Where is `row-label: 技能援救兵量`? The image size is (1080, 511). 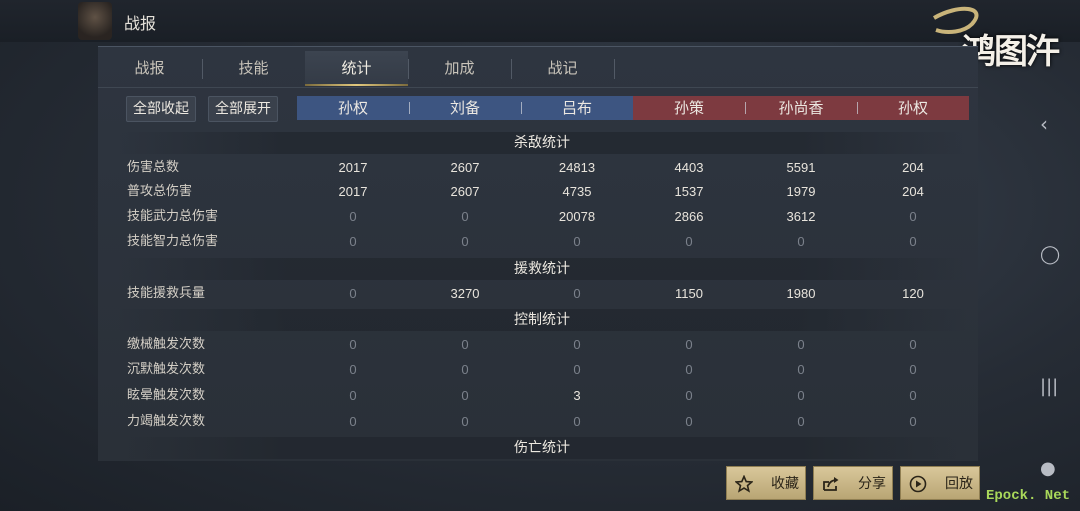
row-label: 技能援救兵量 is located at coordinates (166, 293).